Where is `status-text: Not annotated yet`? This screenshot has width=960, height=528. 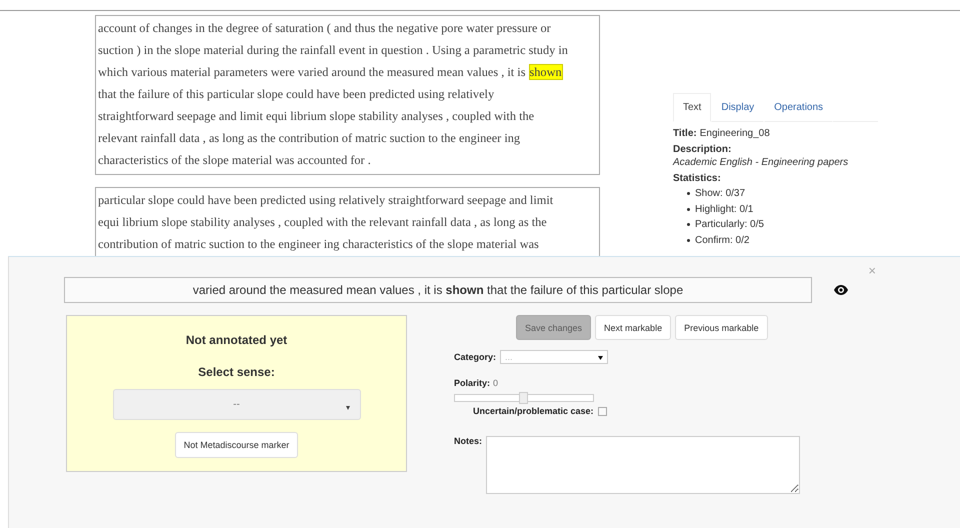 status-text: Not annotated yet is located at coordinates (237, 340).